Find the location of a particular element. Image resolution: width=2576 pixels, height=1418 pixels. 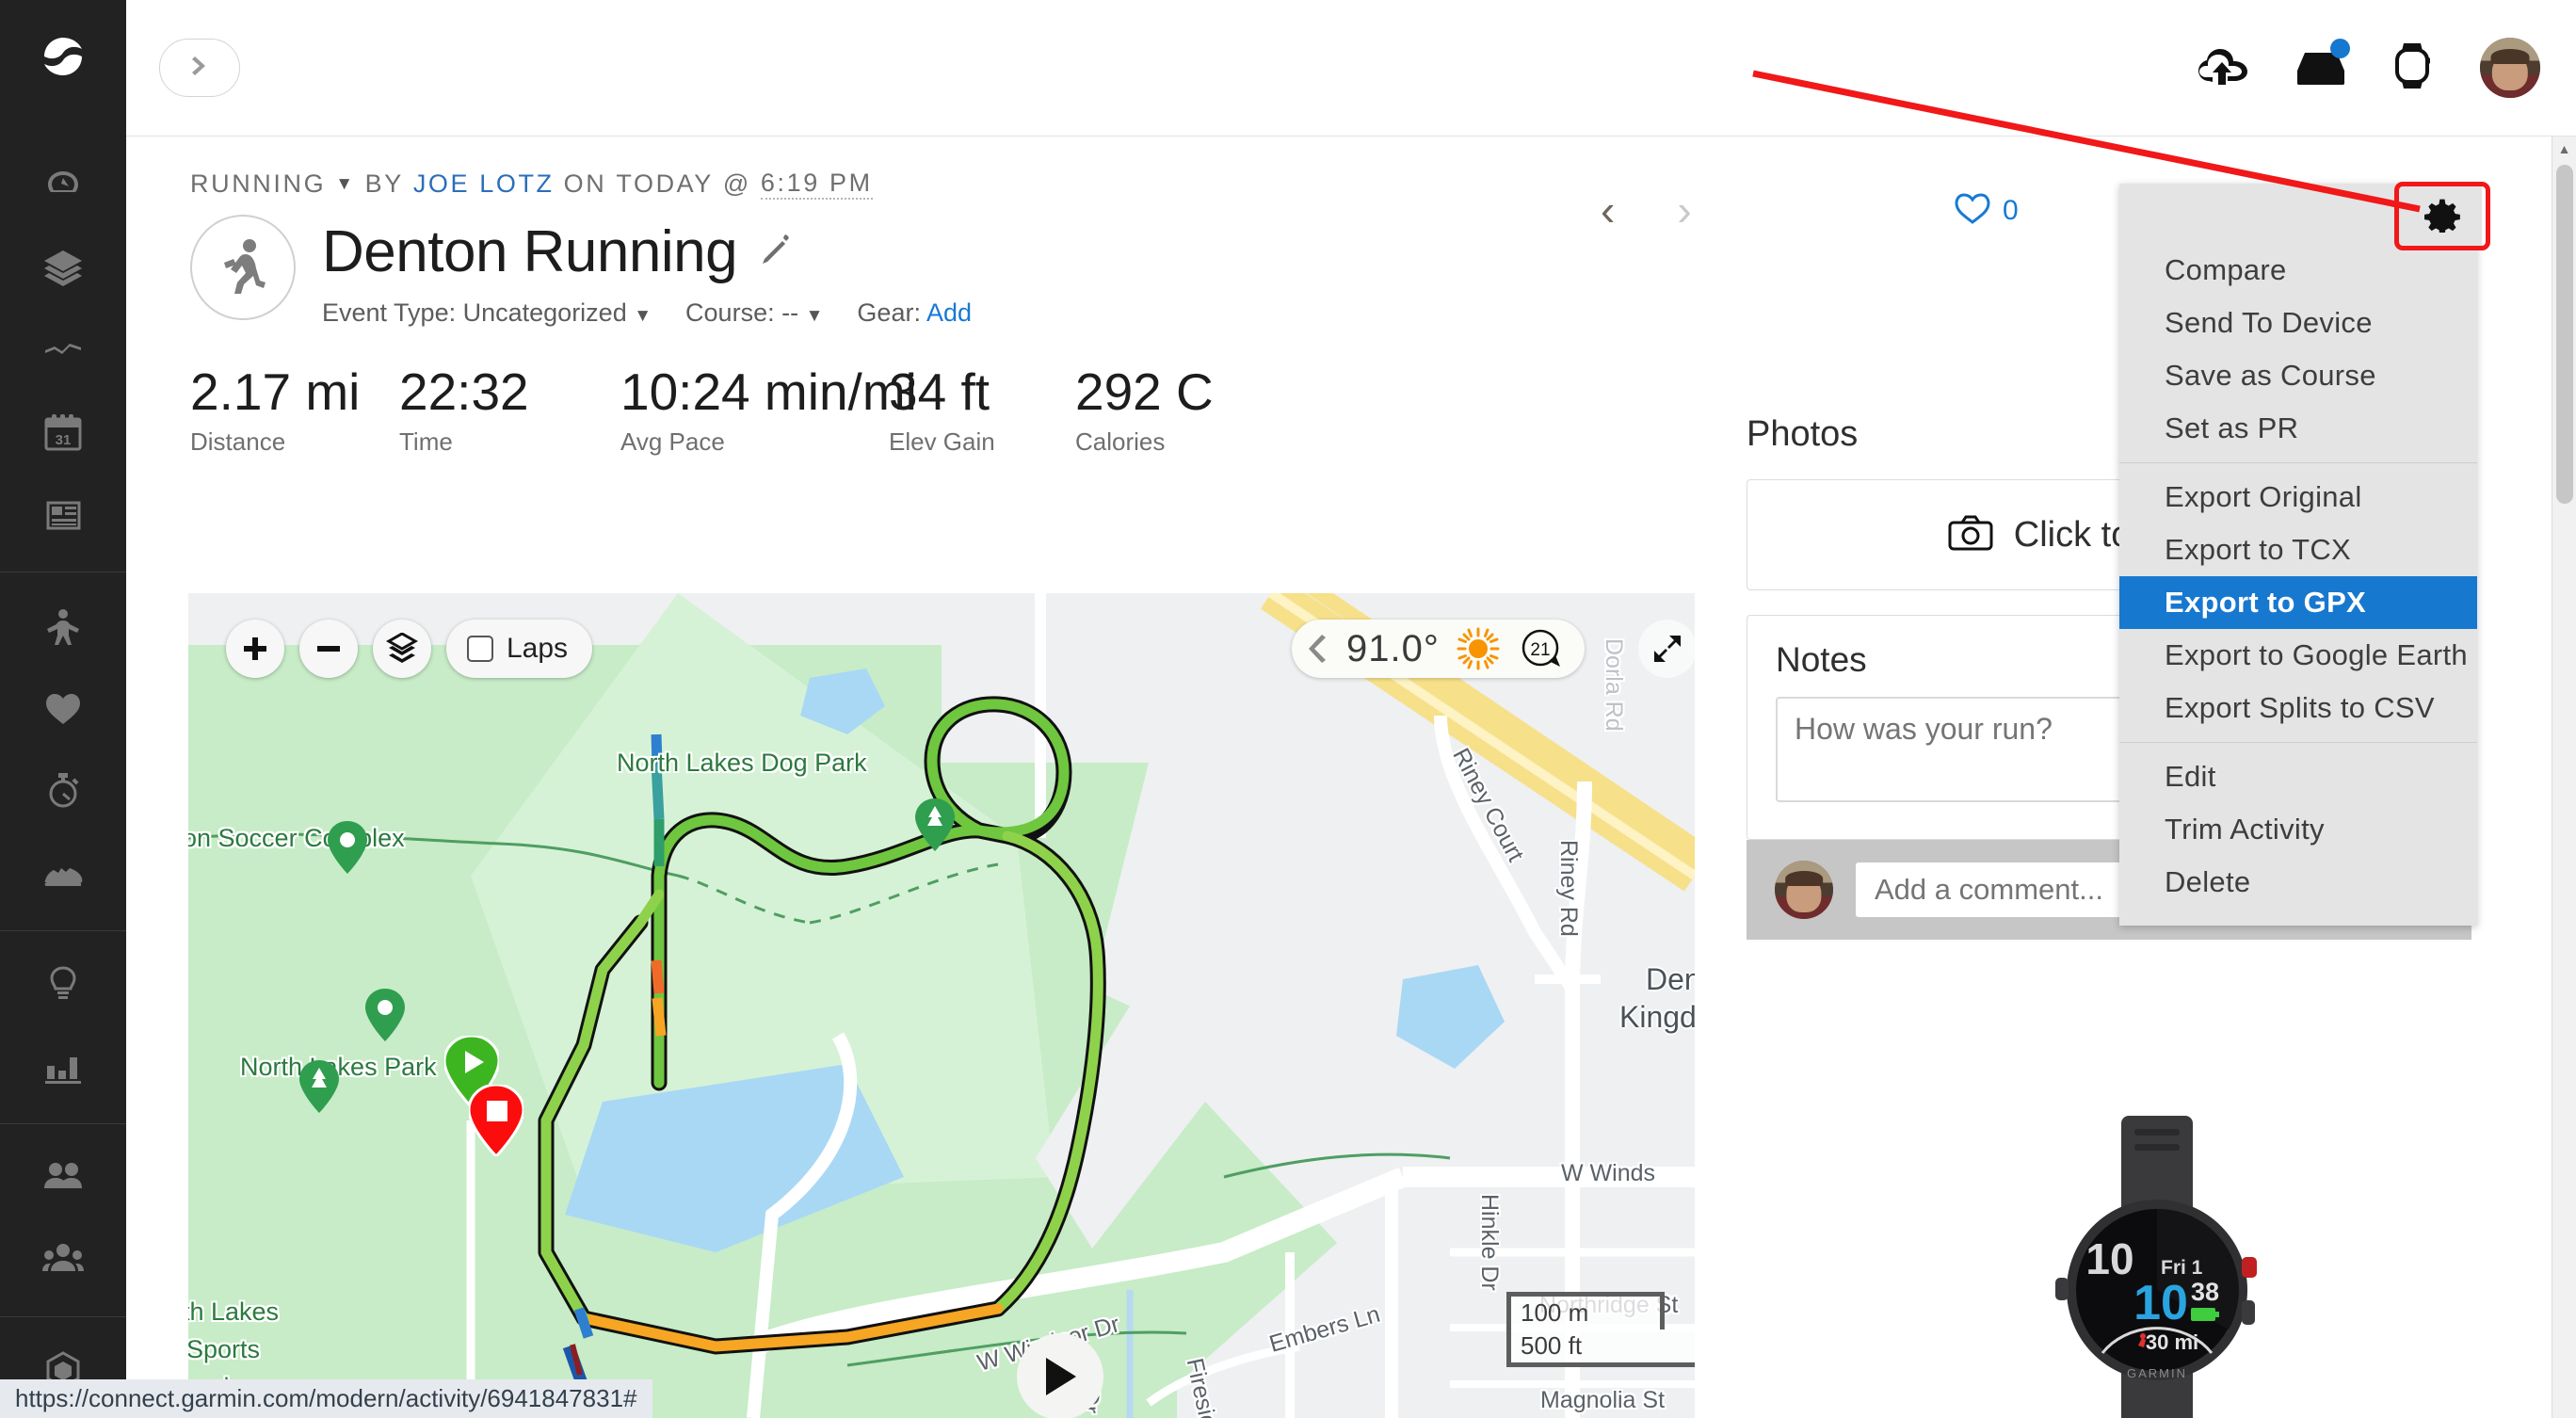

street-label-w-windsor: W Winds is located at coordinates (1608, 1173).